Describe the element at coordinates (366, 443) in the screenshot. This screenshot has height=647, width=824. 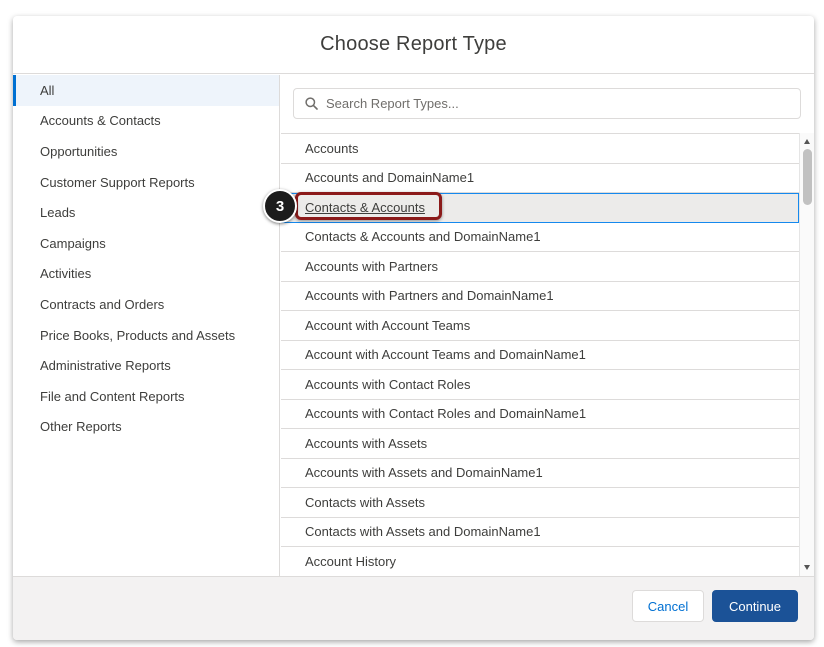
I see `report-type-label: Accounts with Assets` at that location.